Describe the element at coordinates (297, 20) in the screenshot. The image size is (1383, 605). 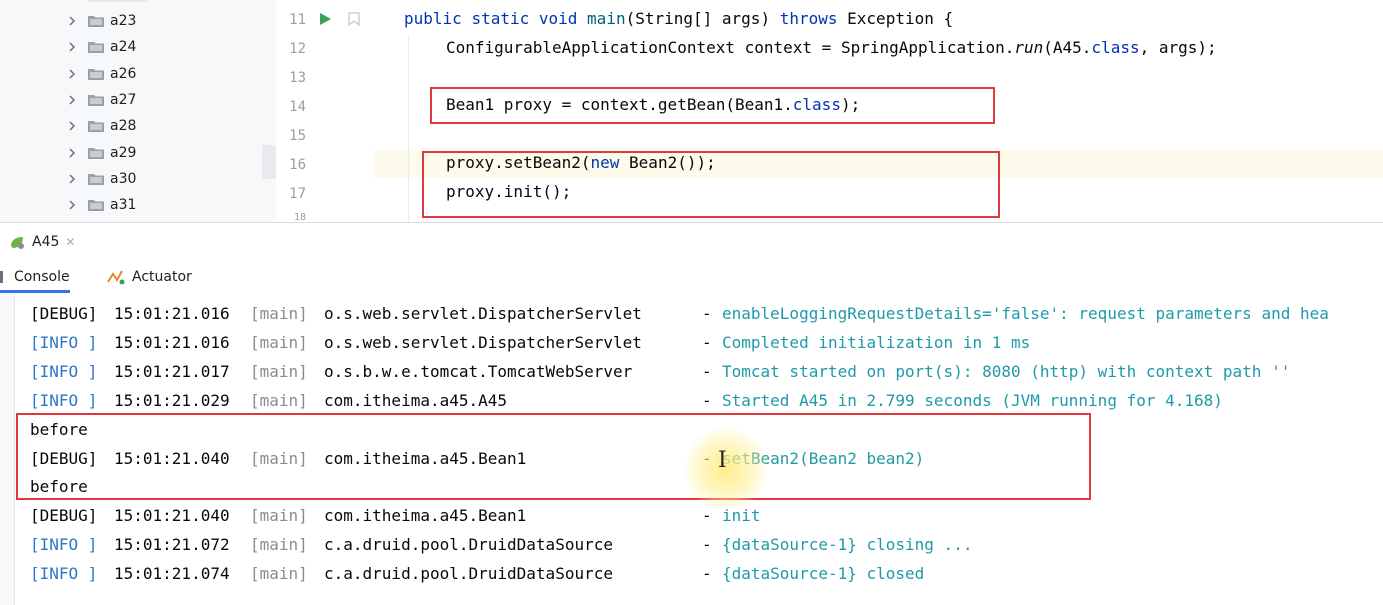
I see `line-number: 11` at that location.